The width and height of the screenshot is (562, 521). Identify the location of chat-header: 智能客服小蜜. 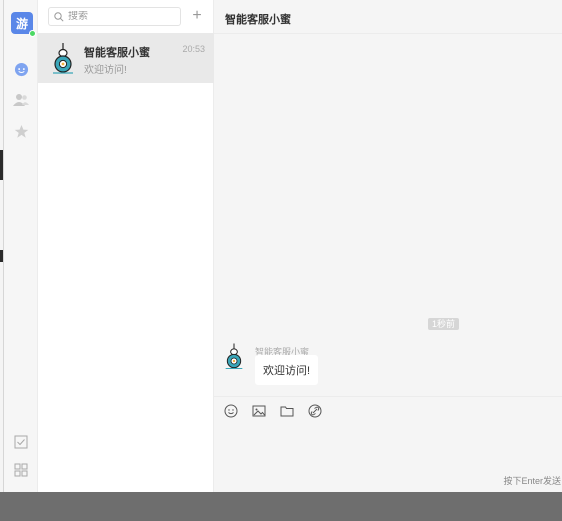
(388, 17).